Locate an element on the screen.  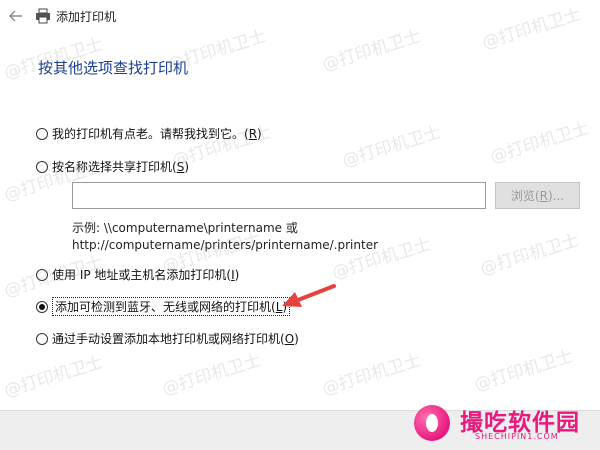
back-arrow-icon is located at coordinates (15, 16).